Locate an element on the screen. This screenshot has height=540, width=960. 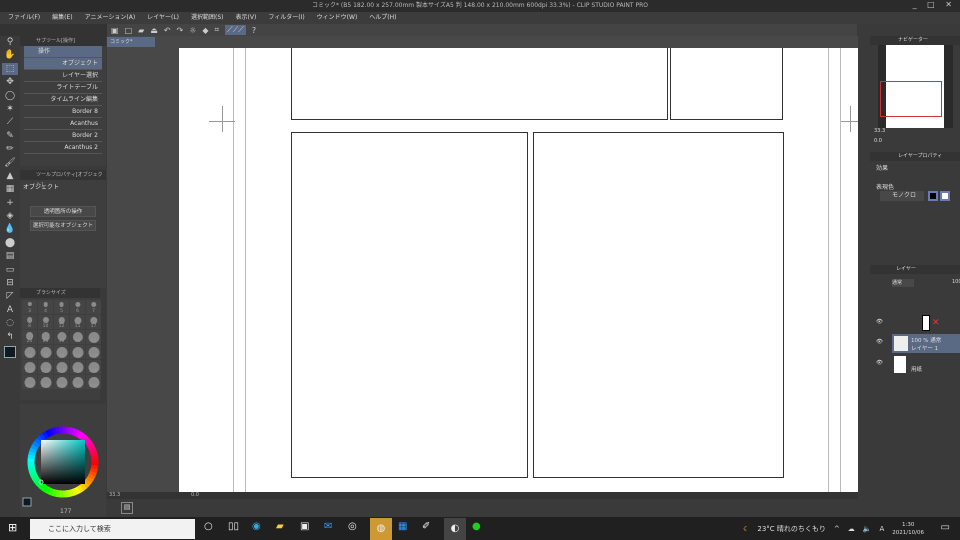
color-white-swatch is located at coordinates (945, 196).